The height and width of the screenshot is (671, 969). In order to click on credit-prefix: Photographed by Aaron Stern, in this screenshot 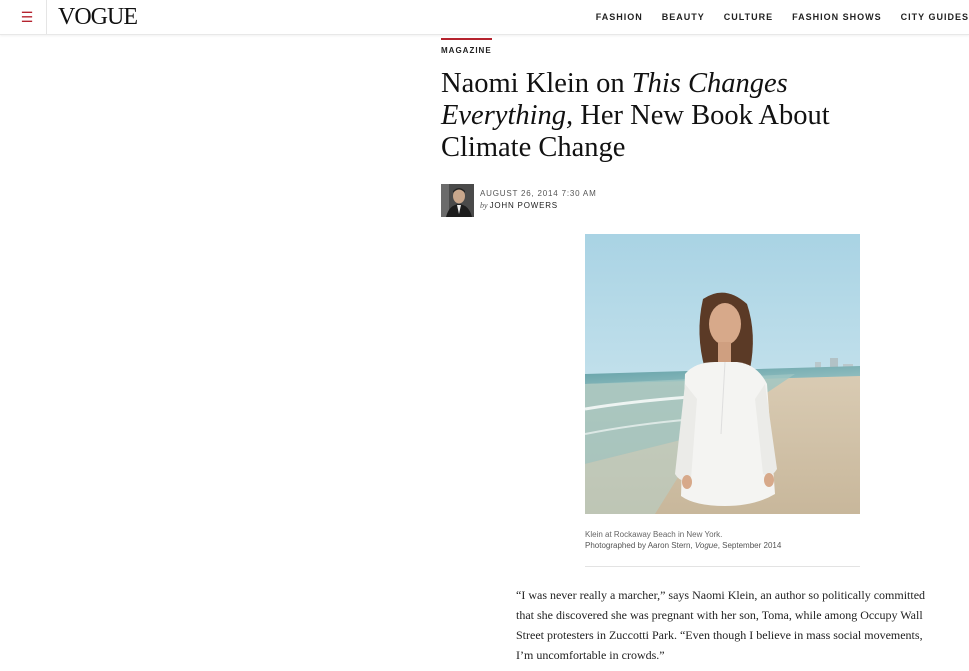, I will do `click(640, 545)`.